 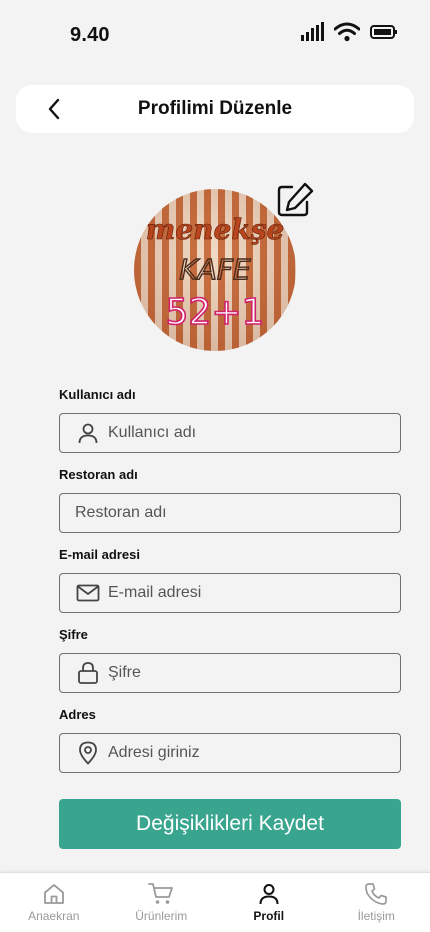 What do you see at coordinates (230, 824) in the screenshot?
I see `save-changes-button: Değişiklikleri Kaydet` at bounding box center [230, 824].